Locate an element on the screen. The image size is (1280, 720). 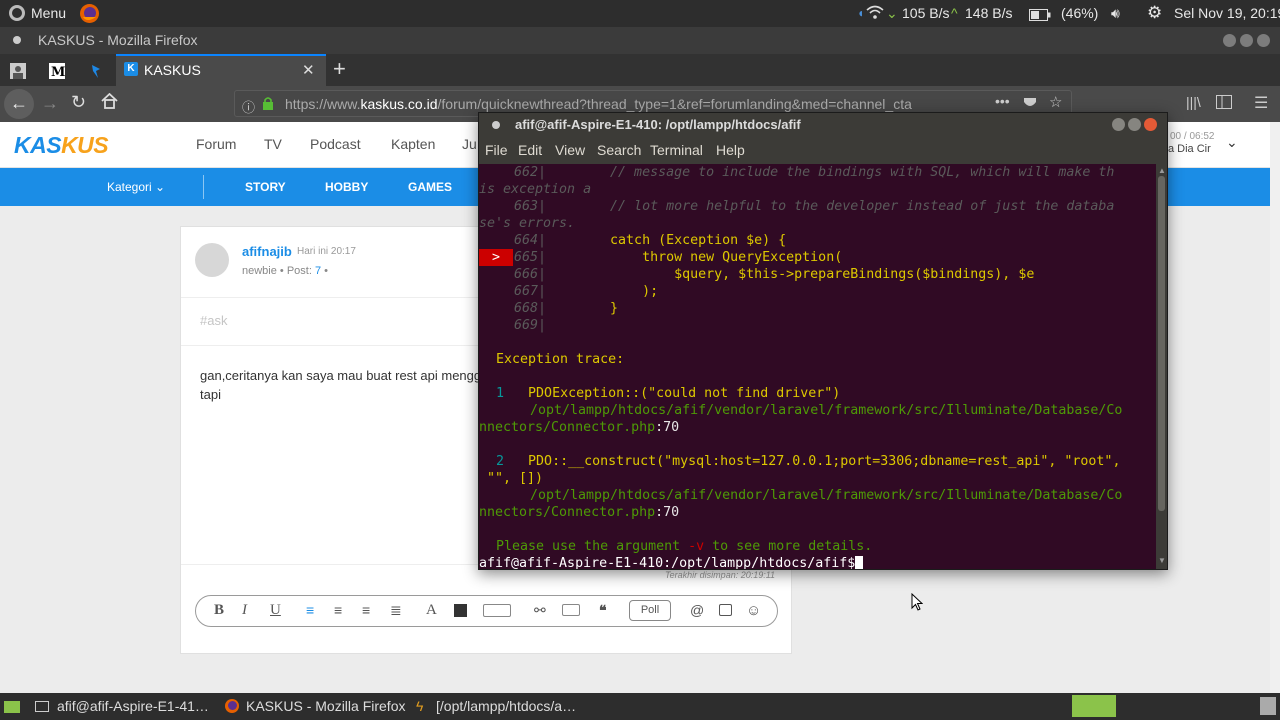
forward-button: → is located at coordinates (50, 103).